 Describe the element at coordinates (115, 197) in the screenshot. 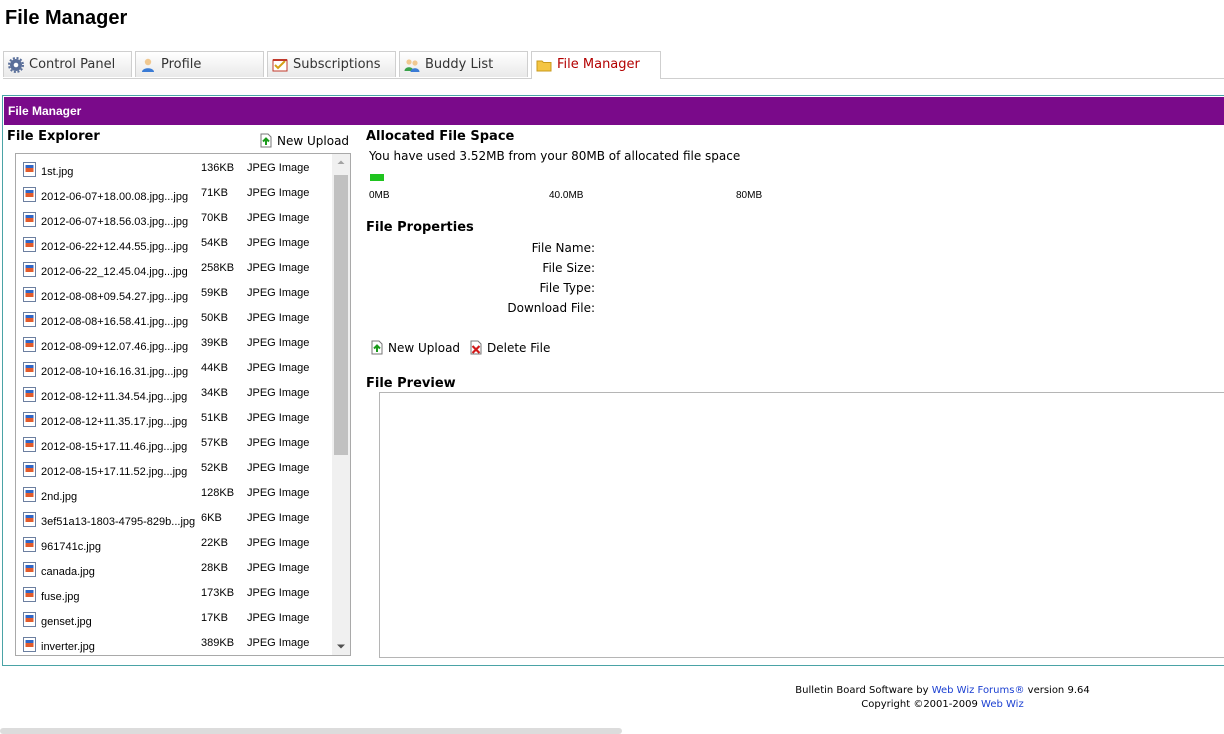

I see `file-name: 2012-06-07+18.00.08.jpg...jpg` at that location.